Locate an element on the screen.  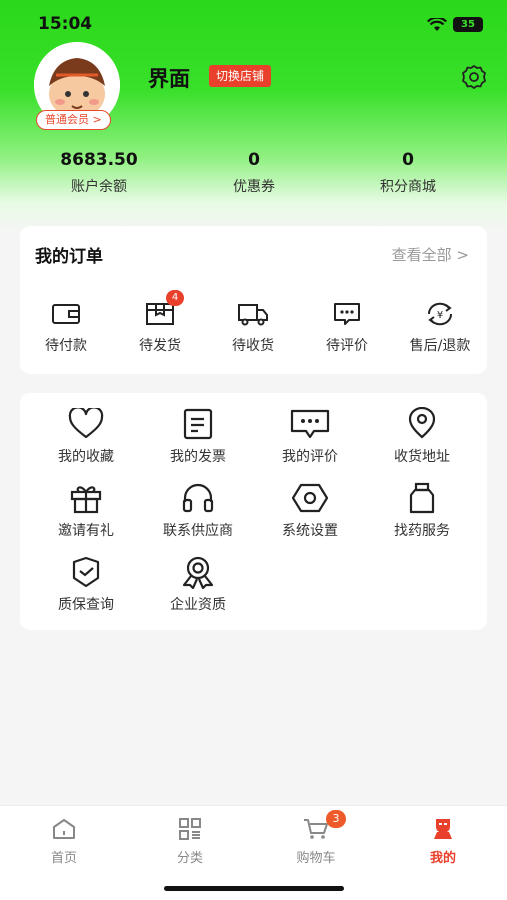
headset-icon is located at coordinates (198, 498).